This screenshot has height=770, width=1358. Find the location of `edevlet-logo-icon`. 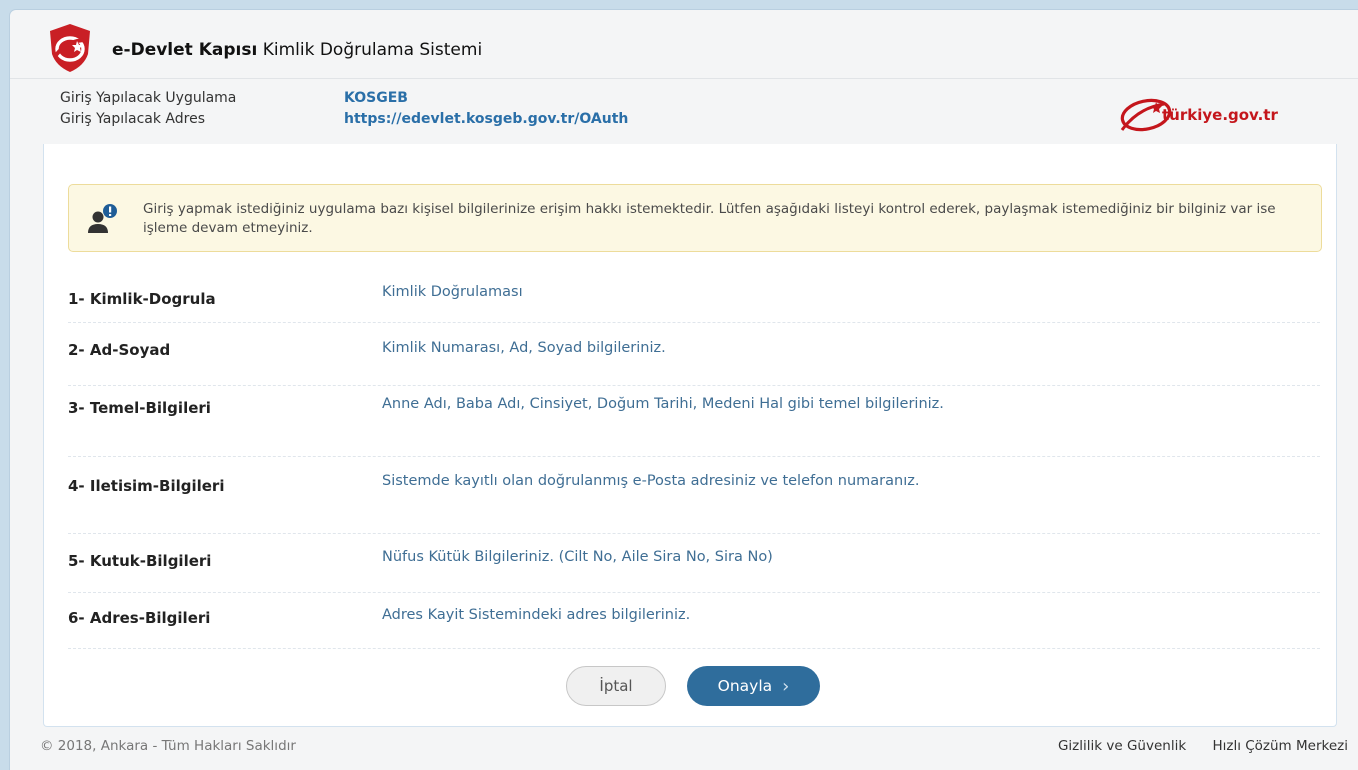

edevlet-logo-icon is located at coordinates (70, 48).